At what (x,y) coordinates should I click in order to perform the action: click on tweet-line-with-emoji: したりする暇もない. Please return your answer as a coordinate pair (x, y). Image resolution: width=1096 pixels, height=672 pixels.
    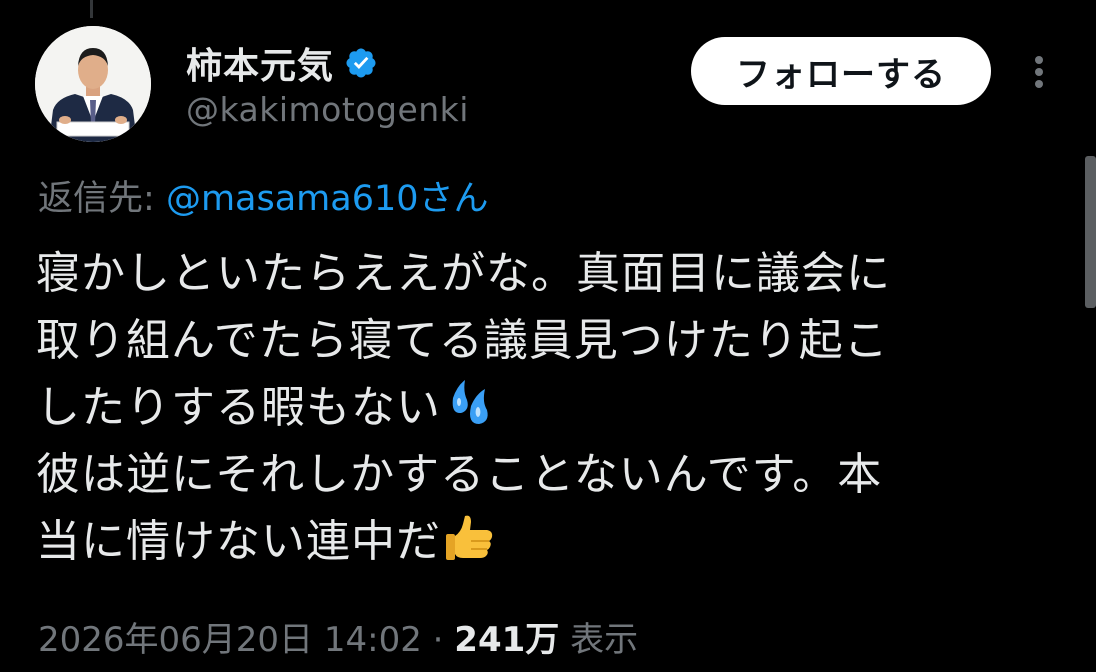
    Looking at the image, I should click on (556, 407).